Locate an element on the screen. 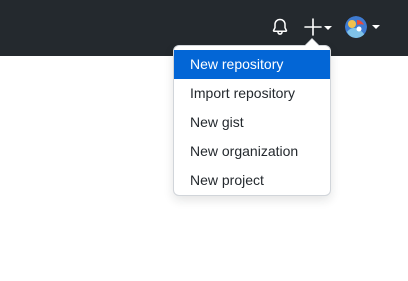  menu-item-new-repository: New repository is located at coordinates (252, 64).